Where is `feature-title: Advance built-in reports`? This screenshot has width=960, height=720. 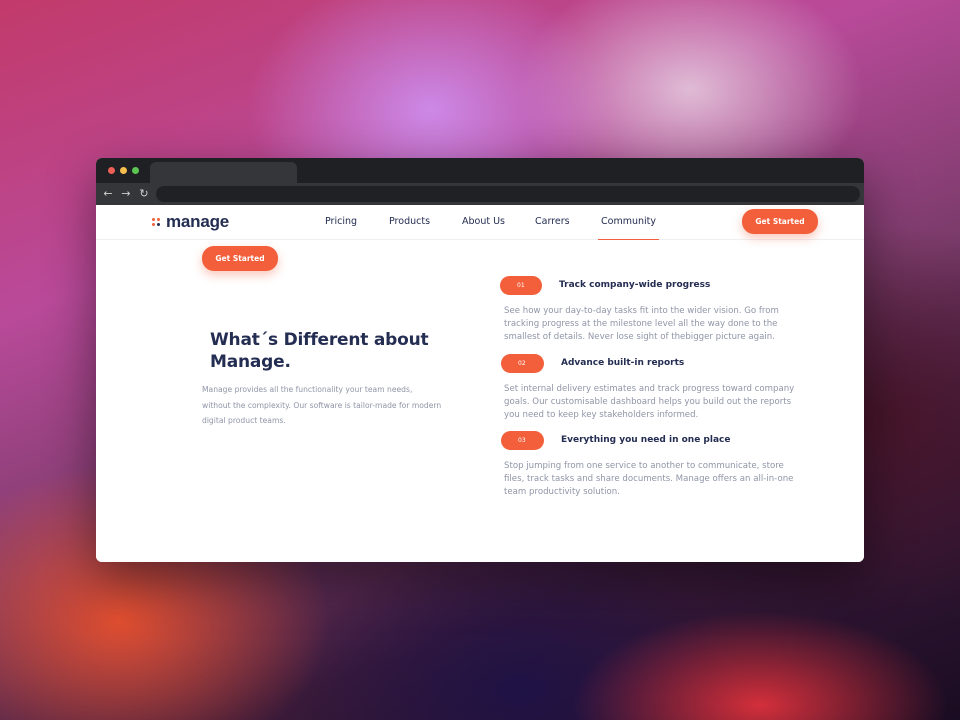 feature-title: Advance built-in reports is located at coordinates (623, 363).